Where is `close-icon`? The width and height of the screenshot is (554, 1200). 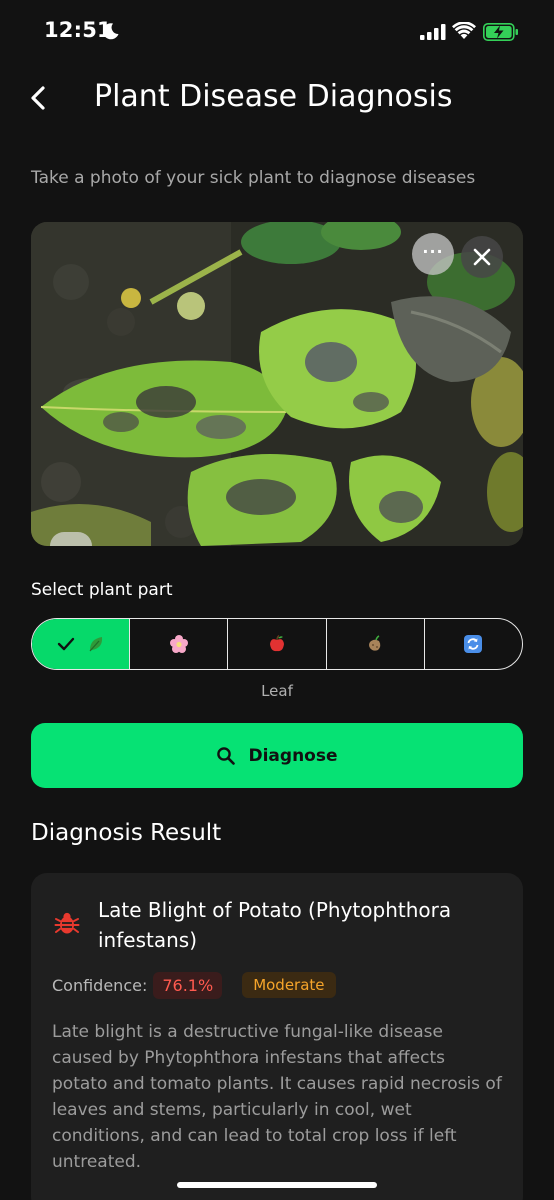
close-icon is located at coordinates (482, 257).